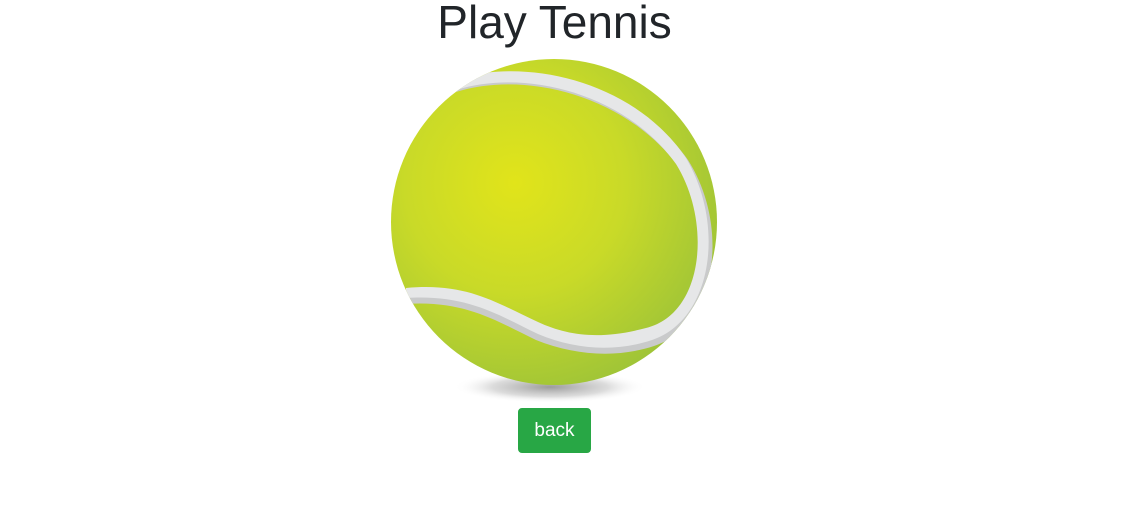 Image resolution: width=1146 pixels, height=506 pixels. I want to click on back-button: back, so click(554, 430).